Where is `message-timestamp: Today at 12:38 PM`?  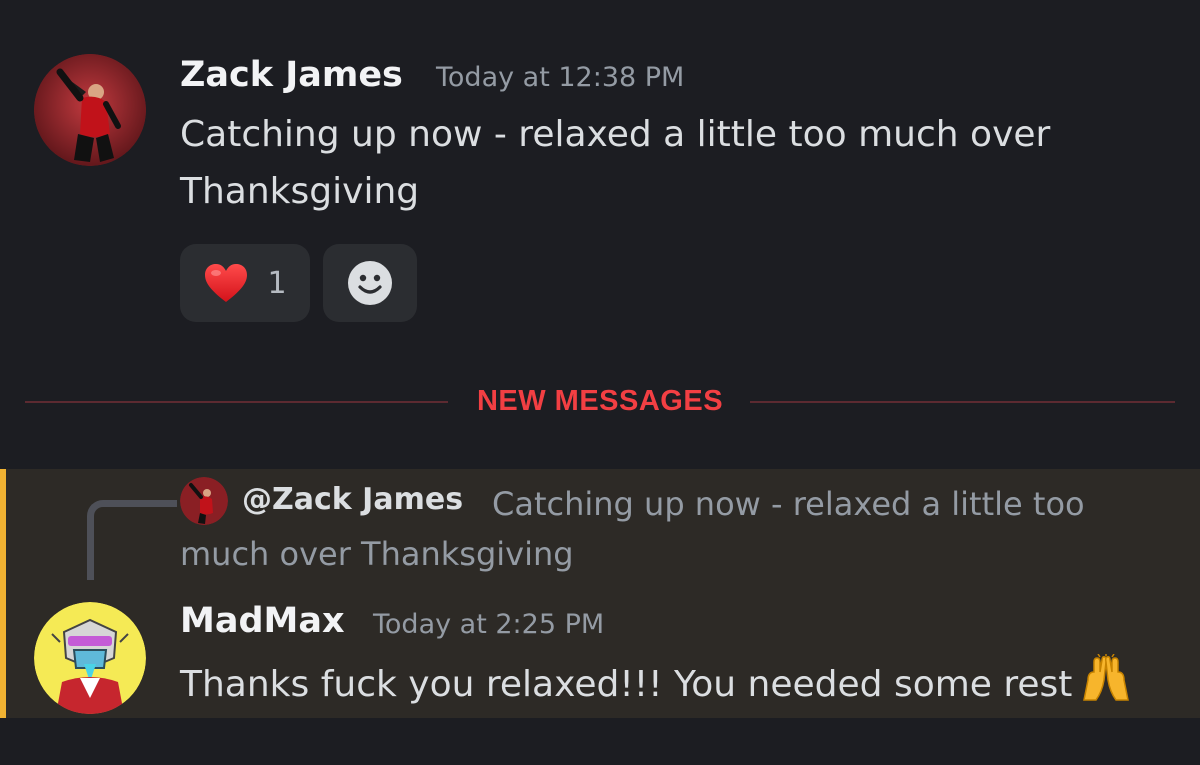 message-timestamp: Today at 12:38 PM is located at coordinates (560, 77).